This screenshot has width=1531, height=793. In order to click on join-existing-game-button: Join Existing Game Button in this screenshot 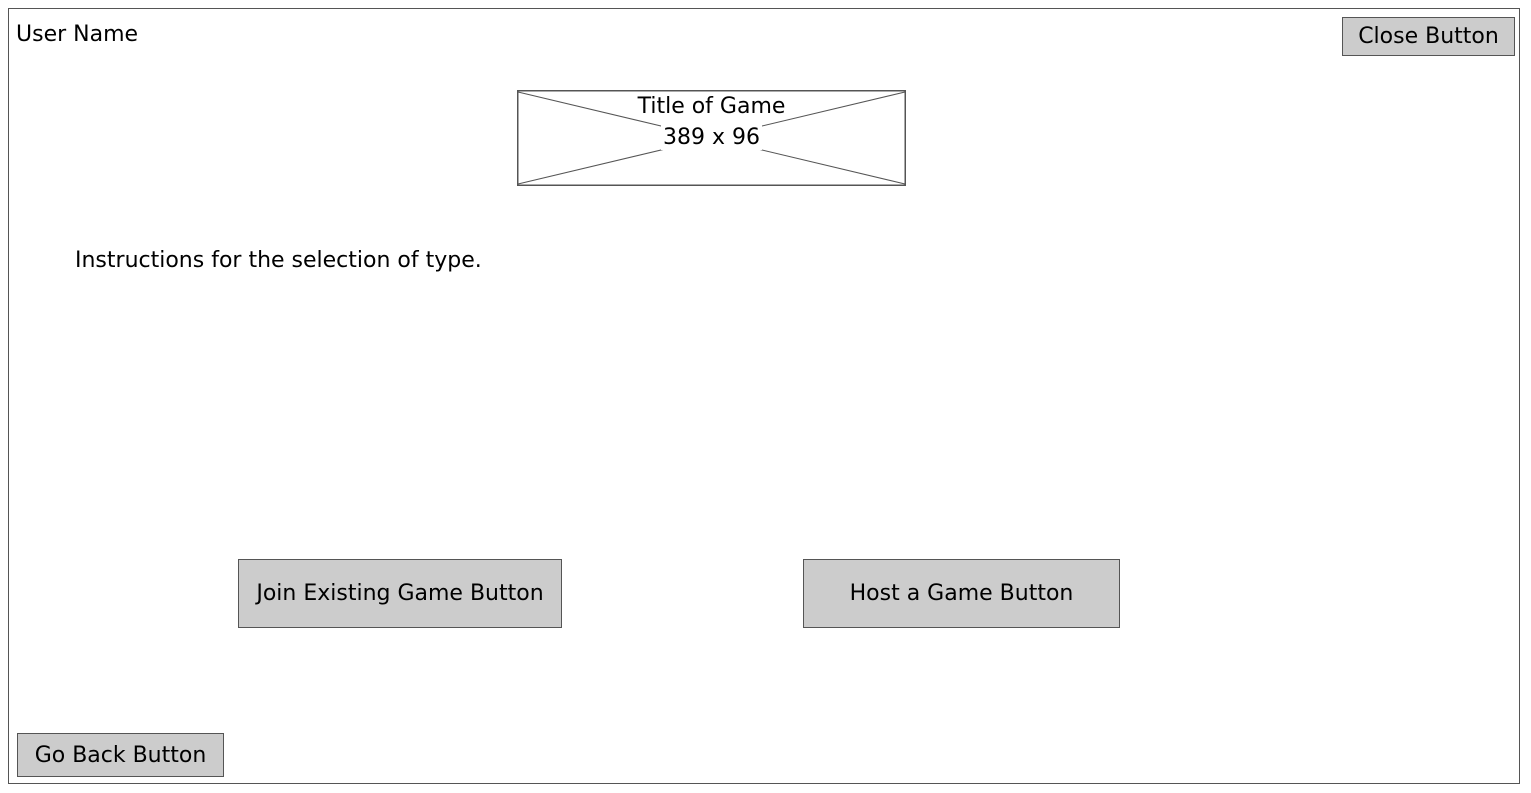, I will do `click(400, 593)`.